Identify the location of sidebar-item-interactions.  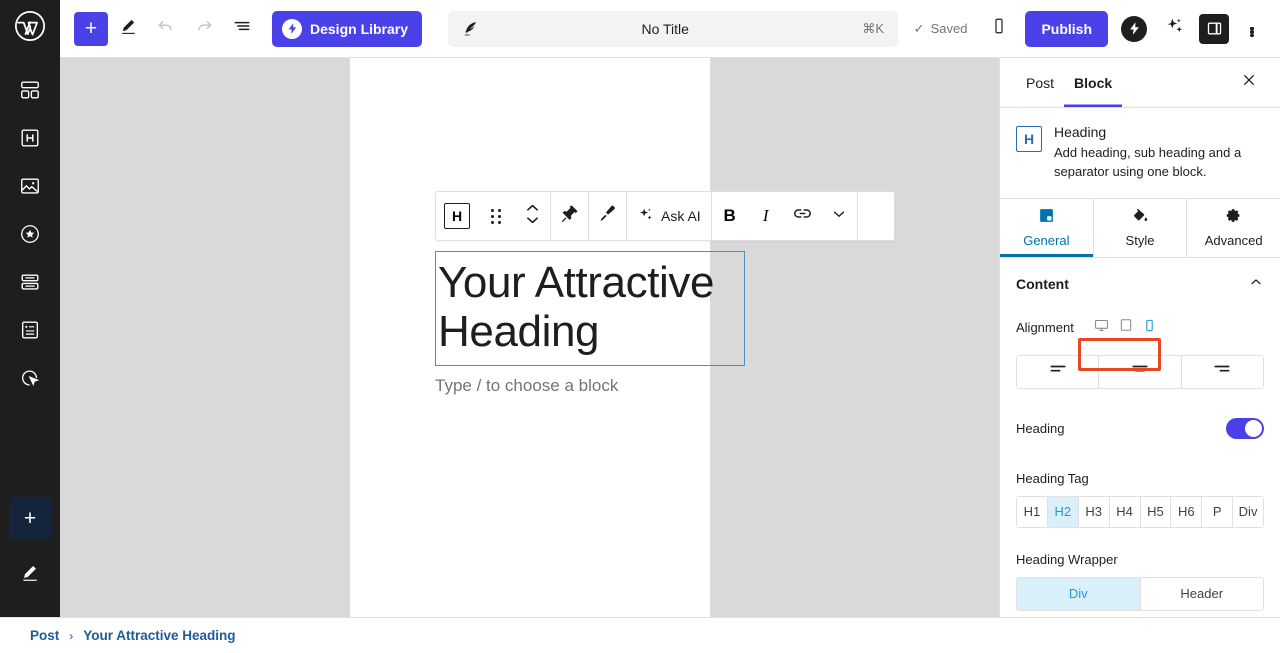
(30, 380).